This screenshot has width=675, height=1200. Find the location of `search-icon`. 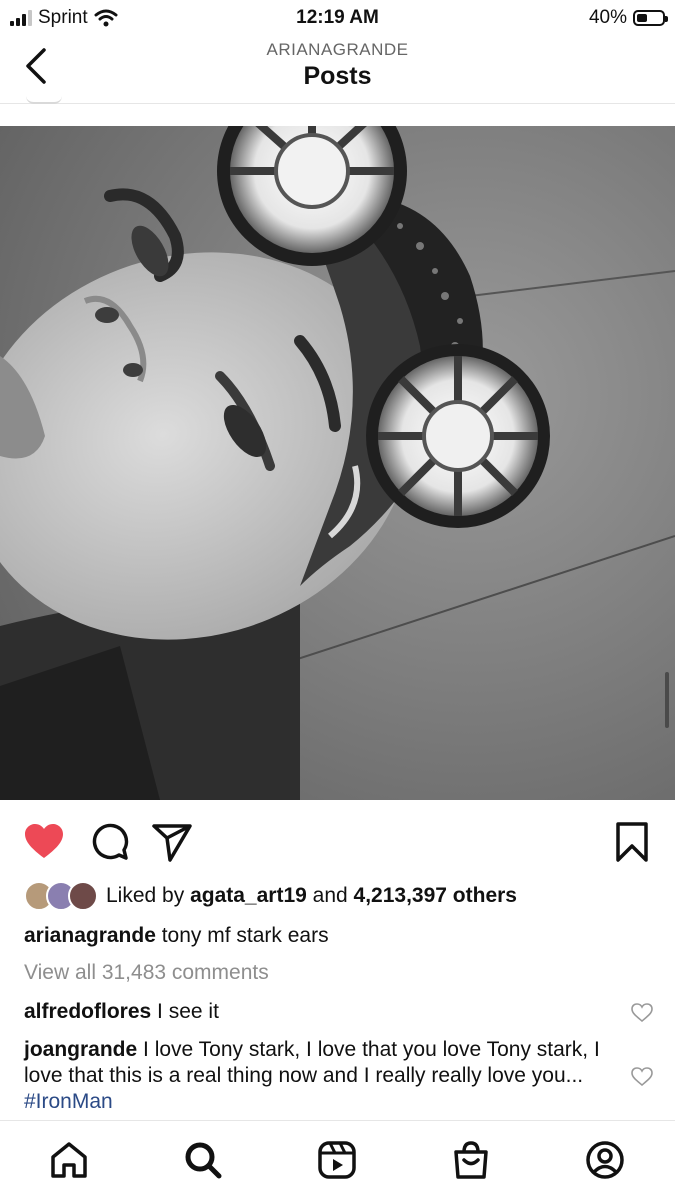

search-icon is located at coordinates (203, 1160).